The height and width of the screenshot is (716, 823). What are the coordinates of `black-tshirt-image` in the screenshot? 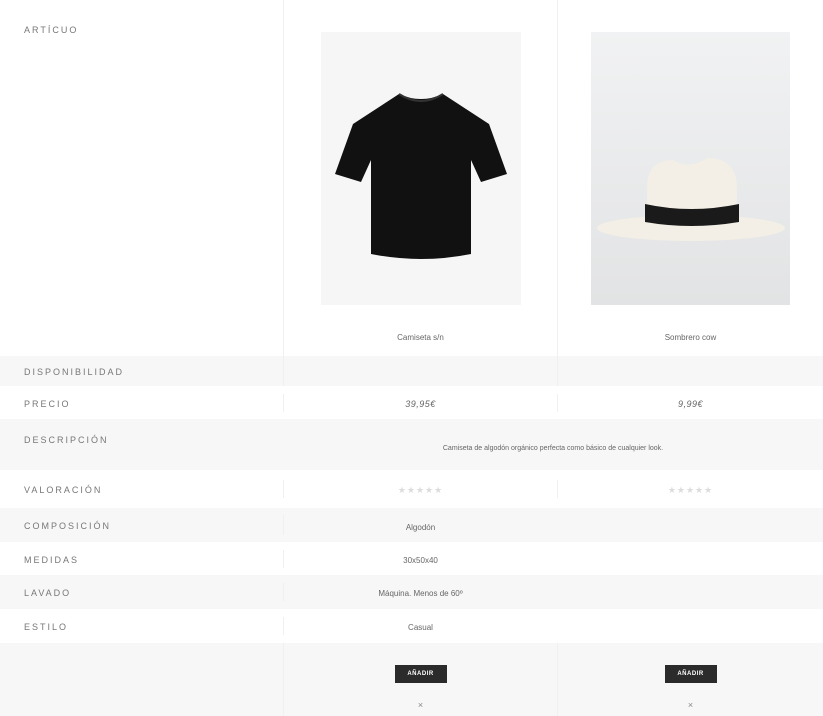 It's located at (420, 168).